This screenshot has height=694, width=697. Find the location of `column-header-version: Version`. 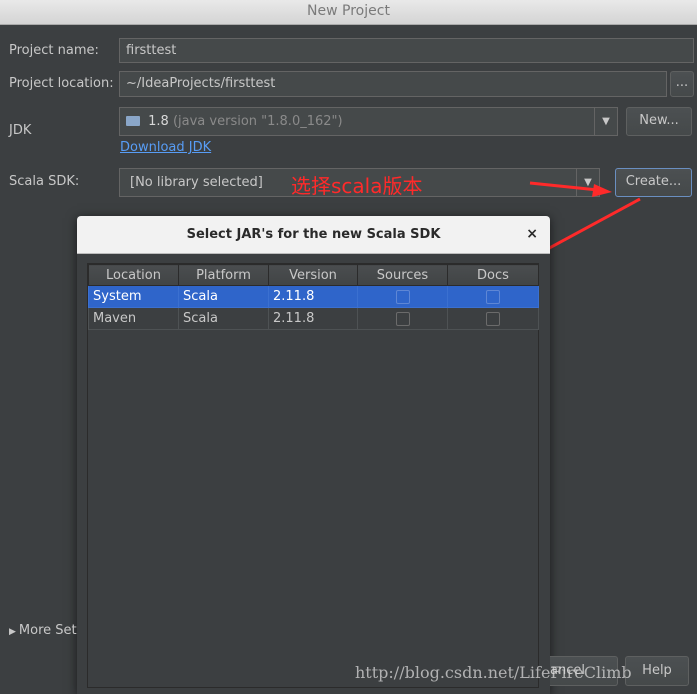

column-header-version: Version is located at coordinates (313, 275).